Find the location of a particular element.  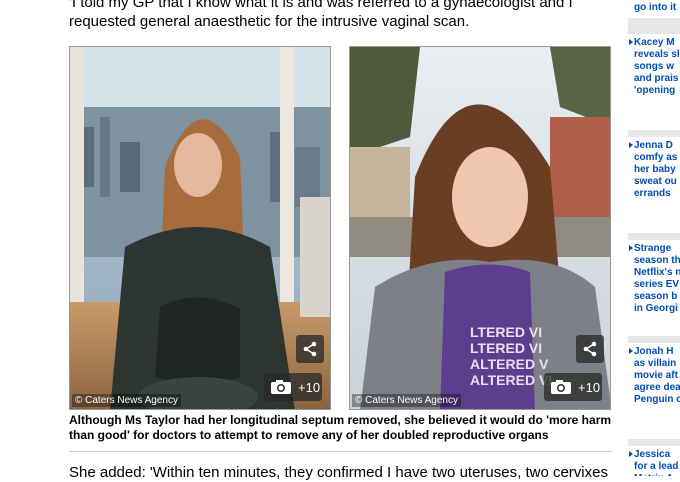

sidebar-item: Jessica for a lead Matrix 4 is located at coordinates (654, 461).